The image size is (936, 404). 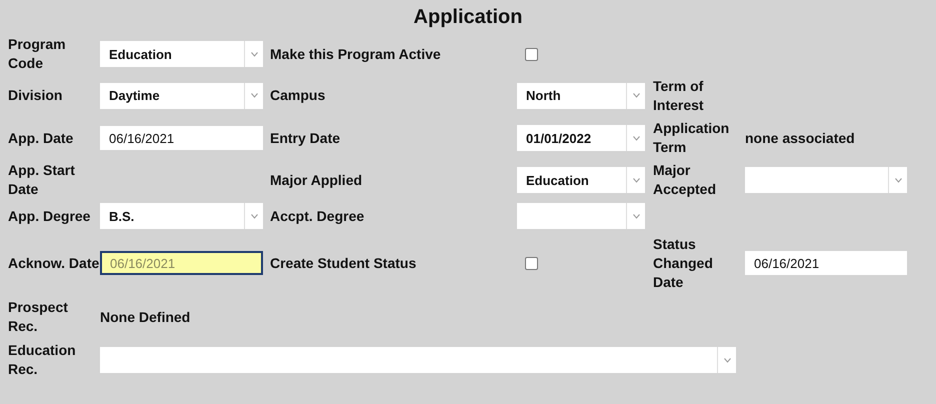 I want to click on field-label: App. Start Date, so click(x=42, y=180).